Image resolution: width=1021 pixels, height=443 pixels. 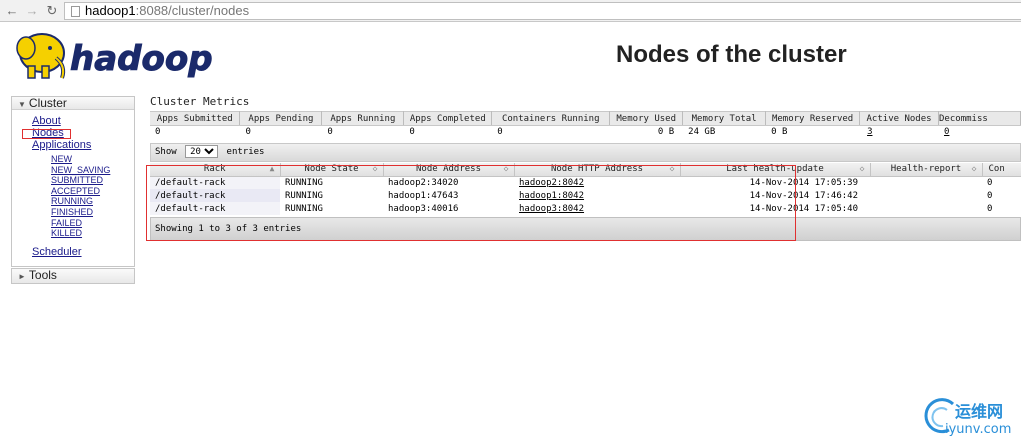 What do you see at coordinates (899, 131) in the screenshot?
I see `metric-value: 3` at bounding box center [899, 131].